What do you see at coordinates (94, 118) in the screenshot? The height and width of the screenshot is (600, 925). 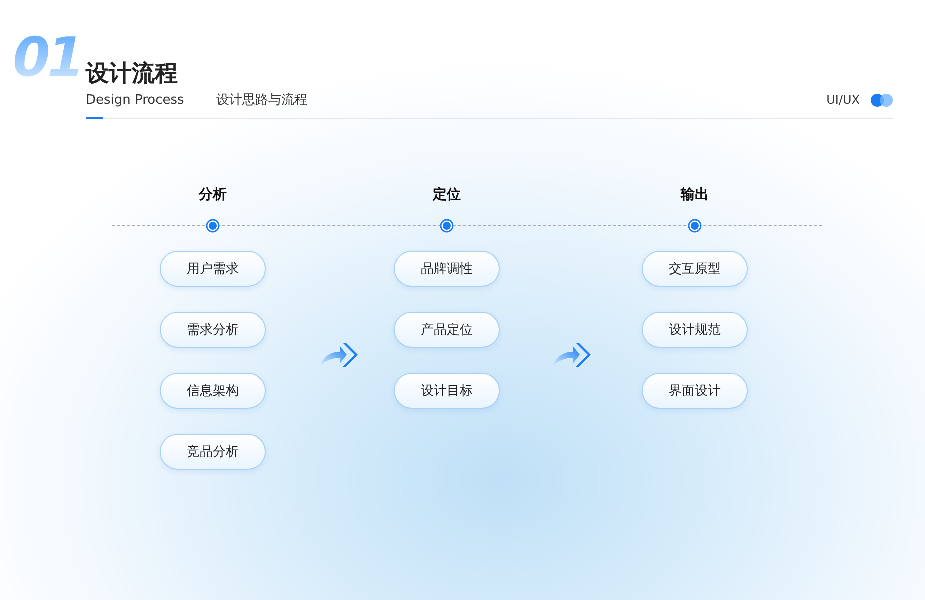 I see `accent-underline` at bounding box center [94, 118].